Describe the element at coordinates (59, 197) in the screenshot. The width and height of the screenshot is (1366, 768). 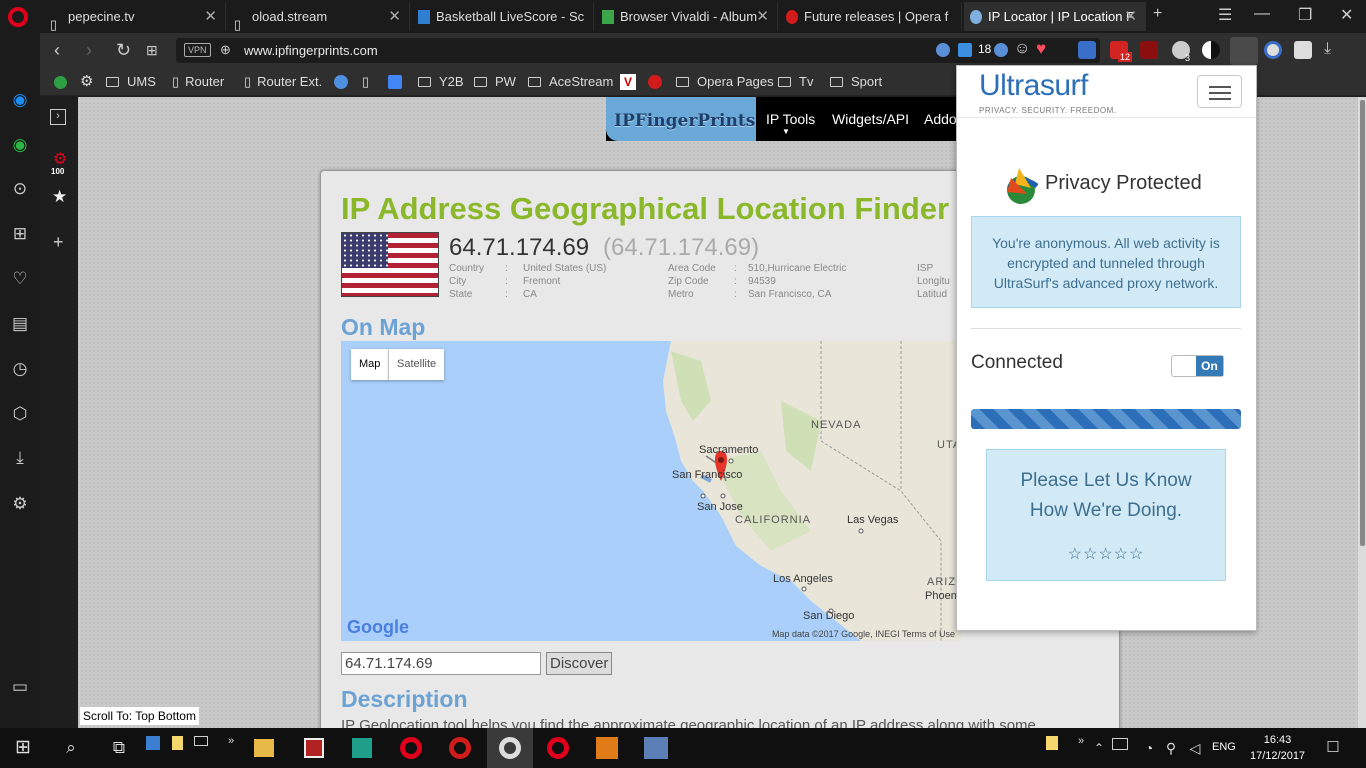
I see `star-icon: ★` at that location.